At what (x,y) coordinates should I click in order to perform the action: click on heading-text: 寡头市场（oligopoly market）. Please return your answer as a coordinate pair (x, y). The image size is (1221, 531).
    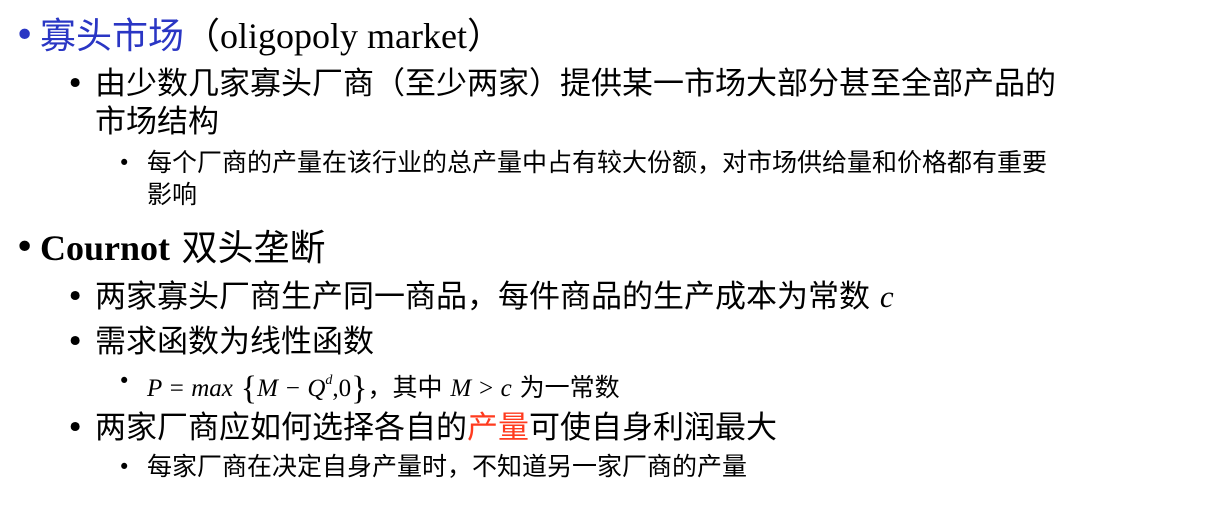
    Looking at the image, I should click on (271, 36).